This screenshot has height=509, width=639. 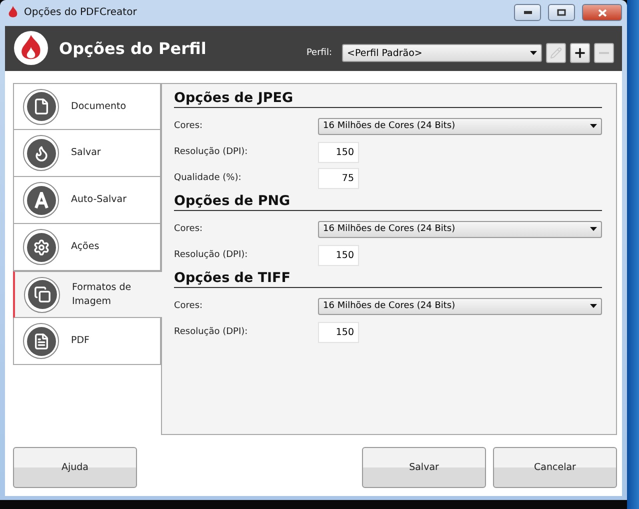 I want to click on minimize-button, so click(x=527, y=13).